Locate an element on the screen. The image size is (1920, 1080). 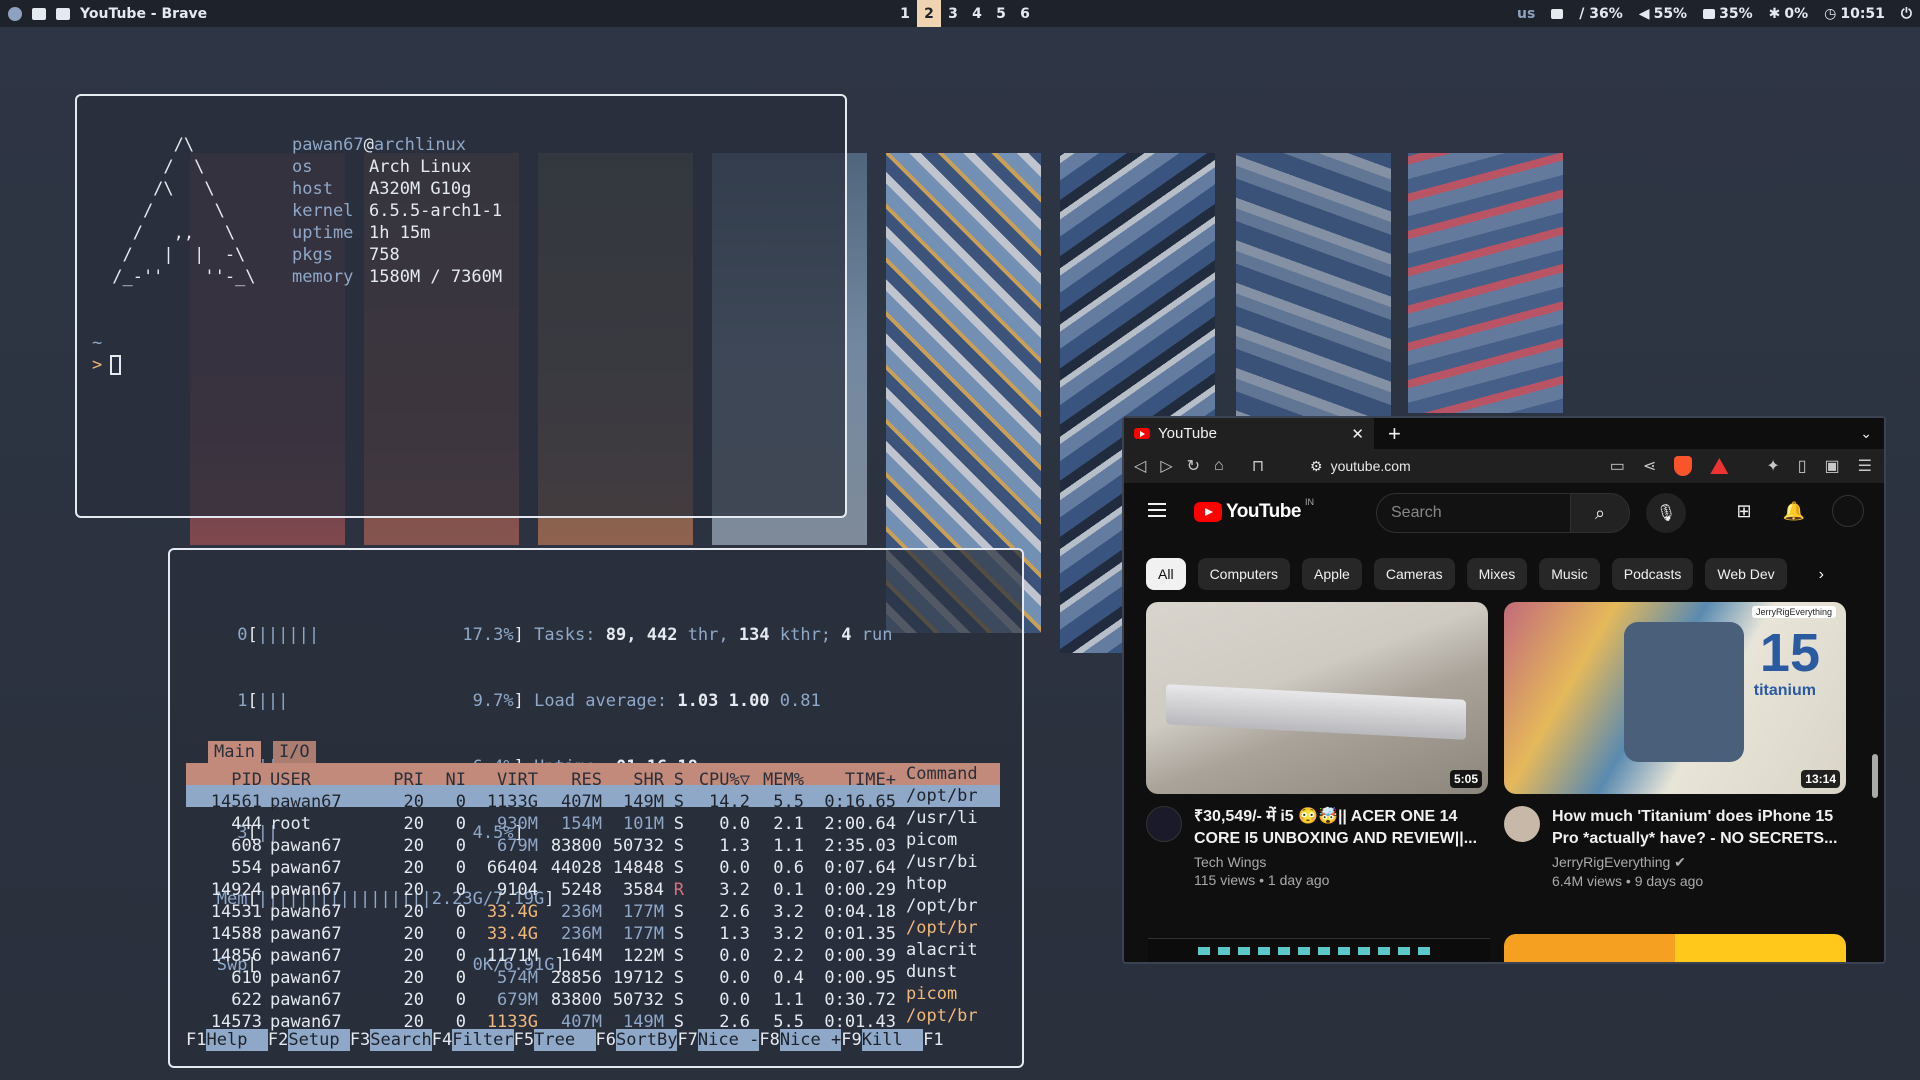
chip-podcasts: Podcasts is located at coordinates (1652, 574).